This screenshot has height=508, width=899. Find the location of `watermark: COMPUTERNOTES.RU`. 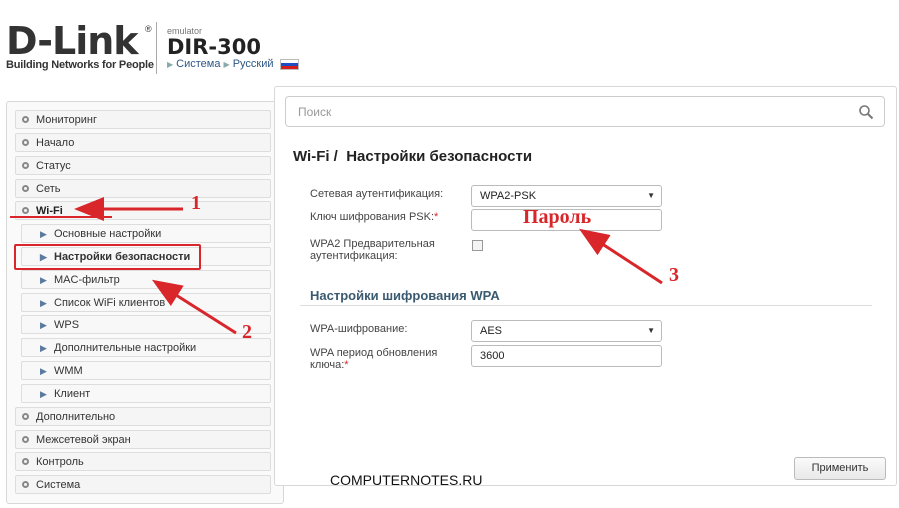

watermark: COMPUTERNOTES.RU is located at coordinates (406, 480).